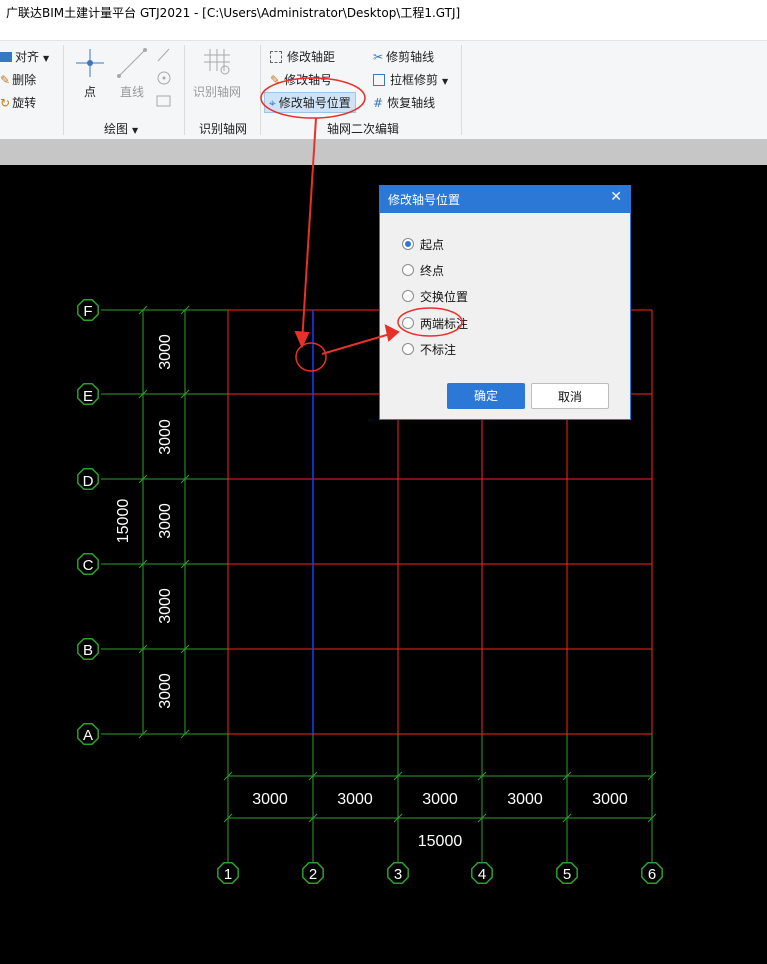 The height and width of the screenshot is (964, 767). Describe the element at coordinates (429, 349) in the screenshot. I see `radio-option-none: 不标注` at that location.